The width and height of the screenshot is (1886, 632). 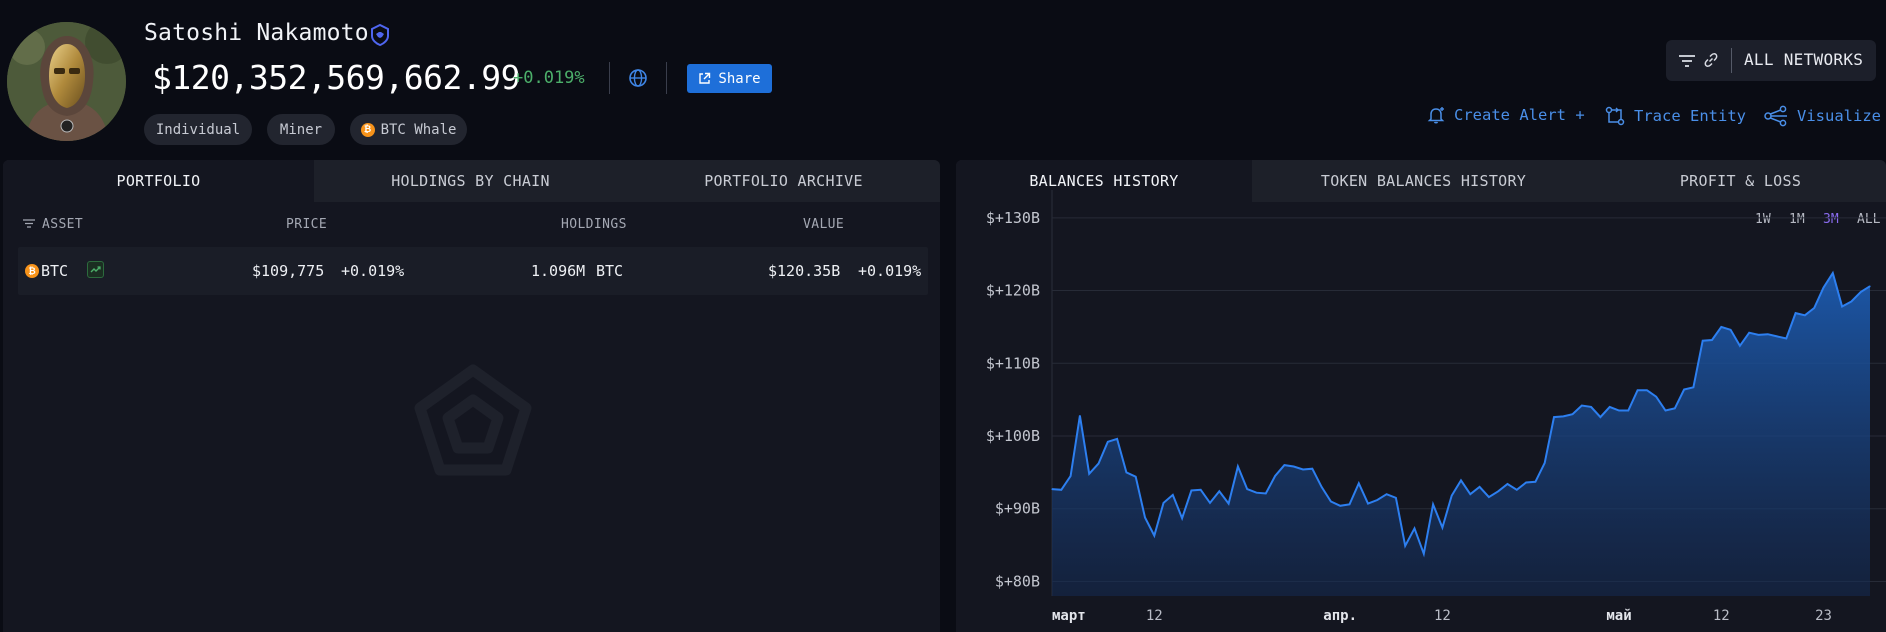 I want to click on tag-btc-whale: ₿ BTC Whale, so click(x=408, y=129).